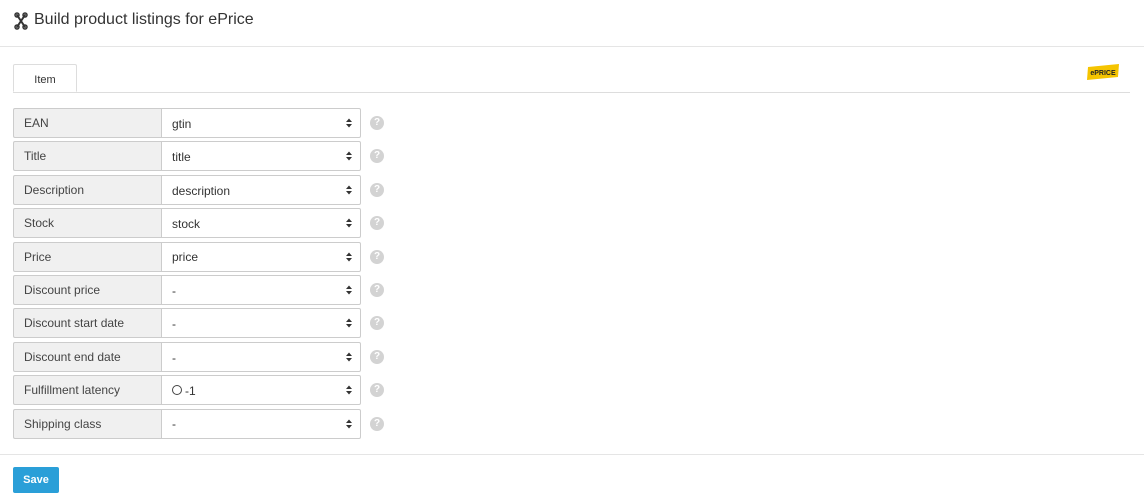 The height and width of the screenshot is (501, 1144). What do you see at coordinates (21, 21) in the screenshot?
I see `wrench-cross-icon` at bounding box center [21, 21].